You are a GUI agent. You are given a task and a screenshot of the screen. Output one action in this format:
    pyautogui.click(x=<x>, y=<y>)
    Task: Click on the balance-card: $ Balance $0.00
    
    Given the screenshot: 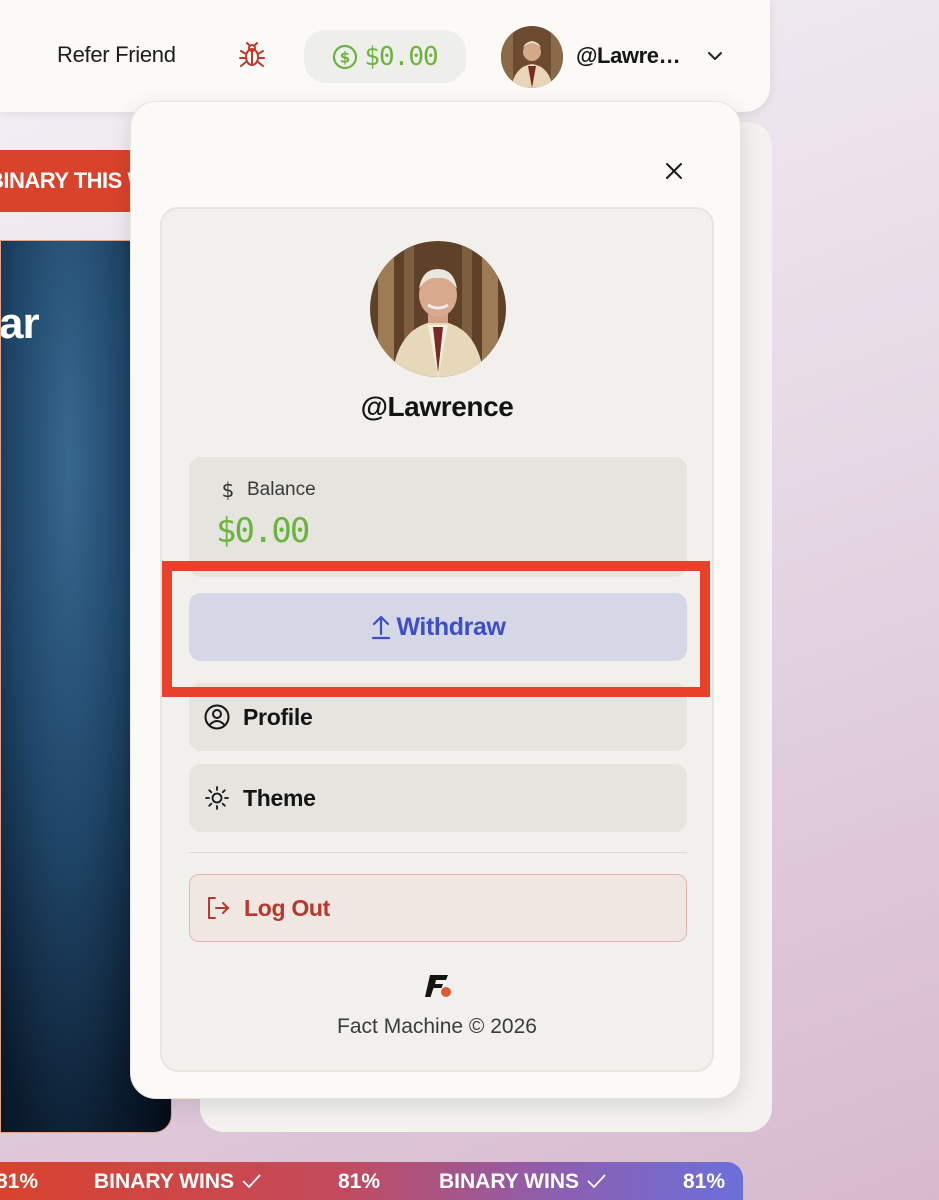 What is the action you would take?
    pyautogui.click(x=438, y=517)
    